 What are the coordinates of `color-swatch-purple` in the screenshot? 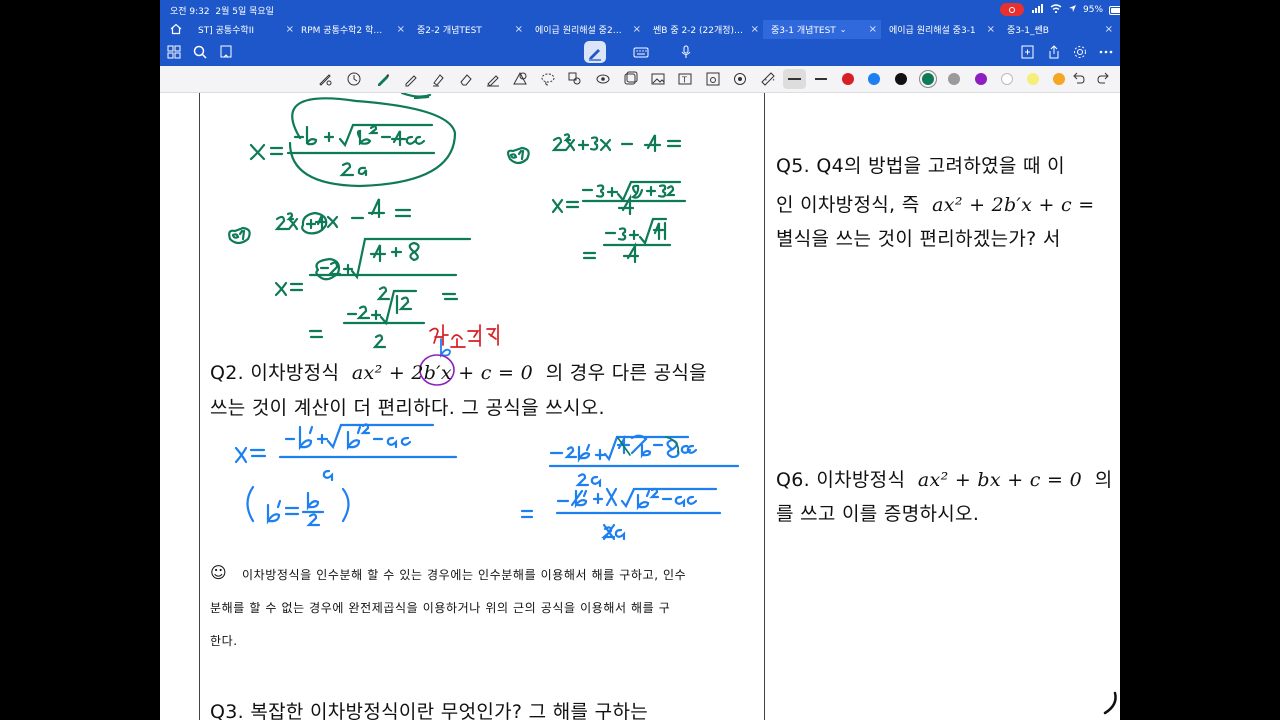 It's located at (981, 79).